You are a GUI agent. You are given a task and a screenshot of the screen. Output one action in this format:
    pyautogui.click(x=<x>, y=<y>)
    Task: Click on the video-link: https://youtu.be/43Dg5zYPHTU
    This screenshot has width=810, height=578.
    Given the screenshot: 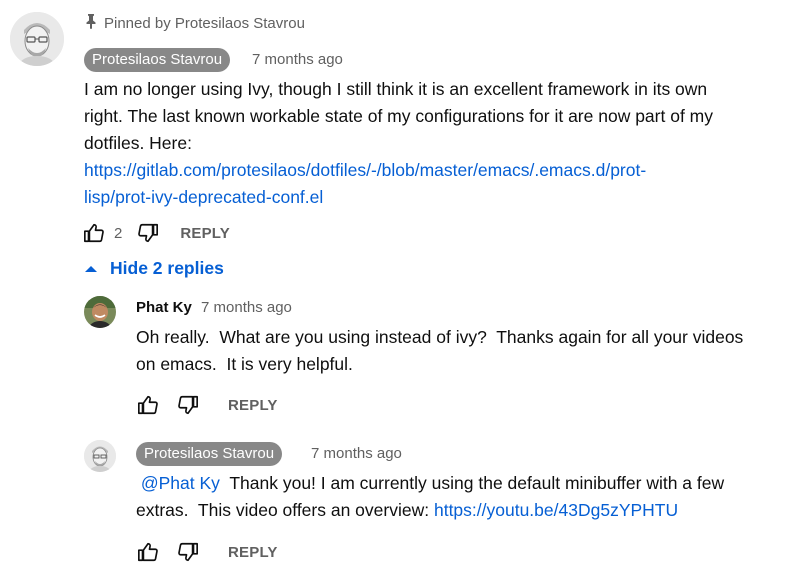 What is the action you would take?
    pyautogui.click(x=556, y=510)
    